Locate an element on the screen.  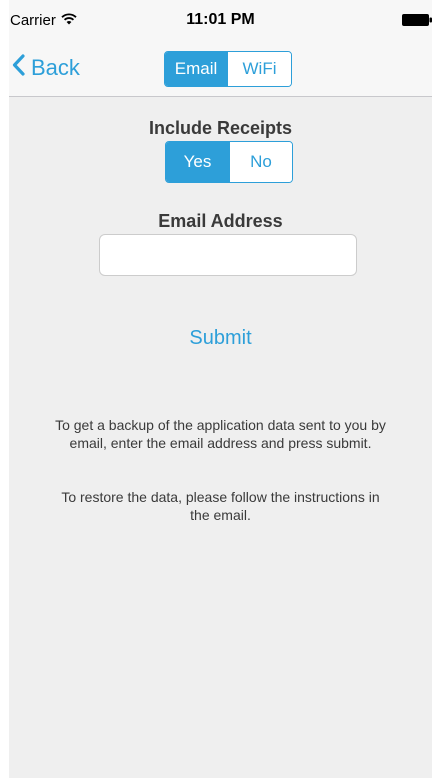
mode-segmented-control: Email WiFi is located at coordinates (228, 69).